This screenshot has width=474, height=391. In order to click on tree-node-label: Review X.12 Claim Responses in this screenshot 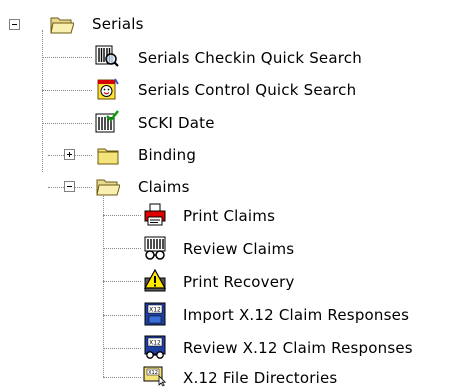, I will do `click(298, 348)`.